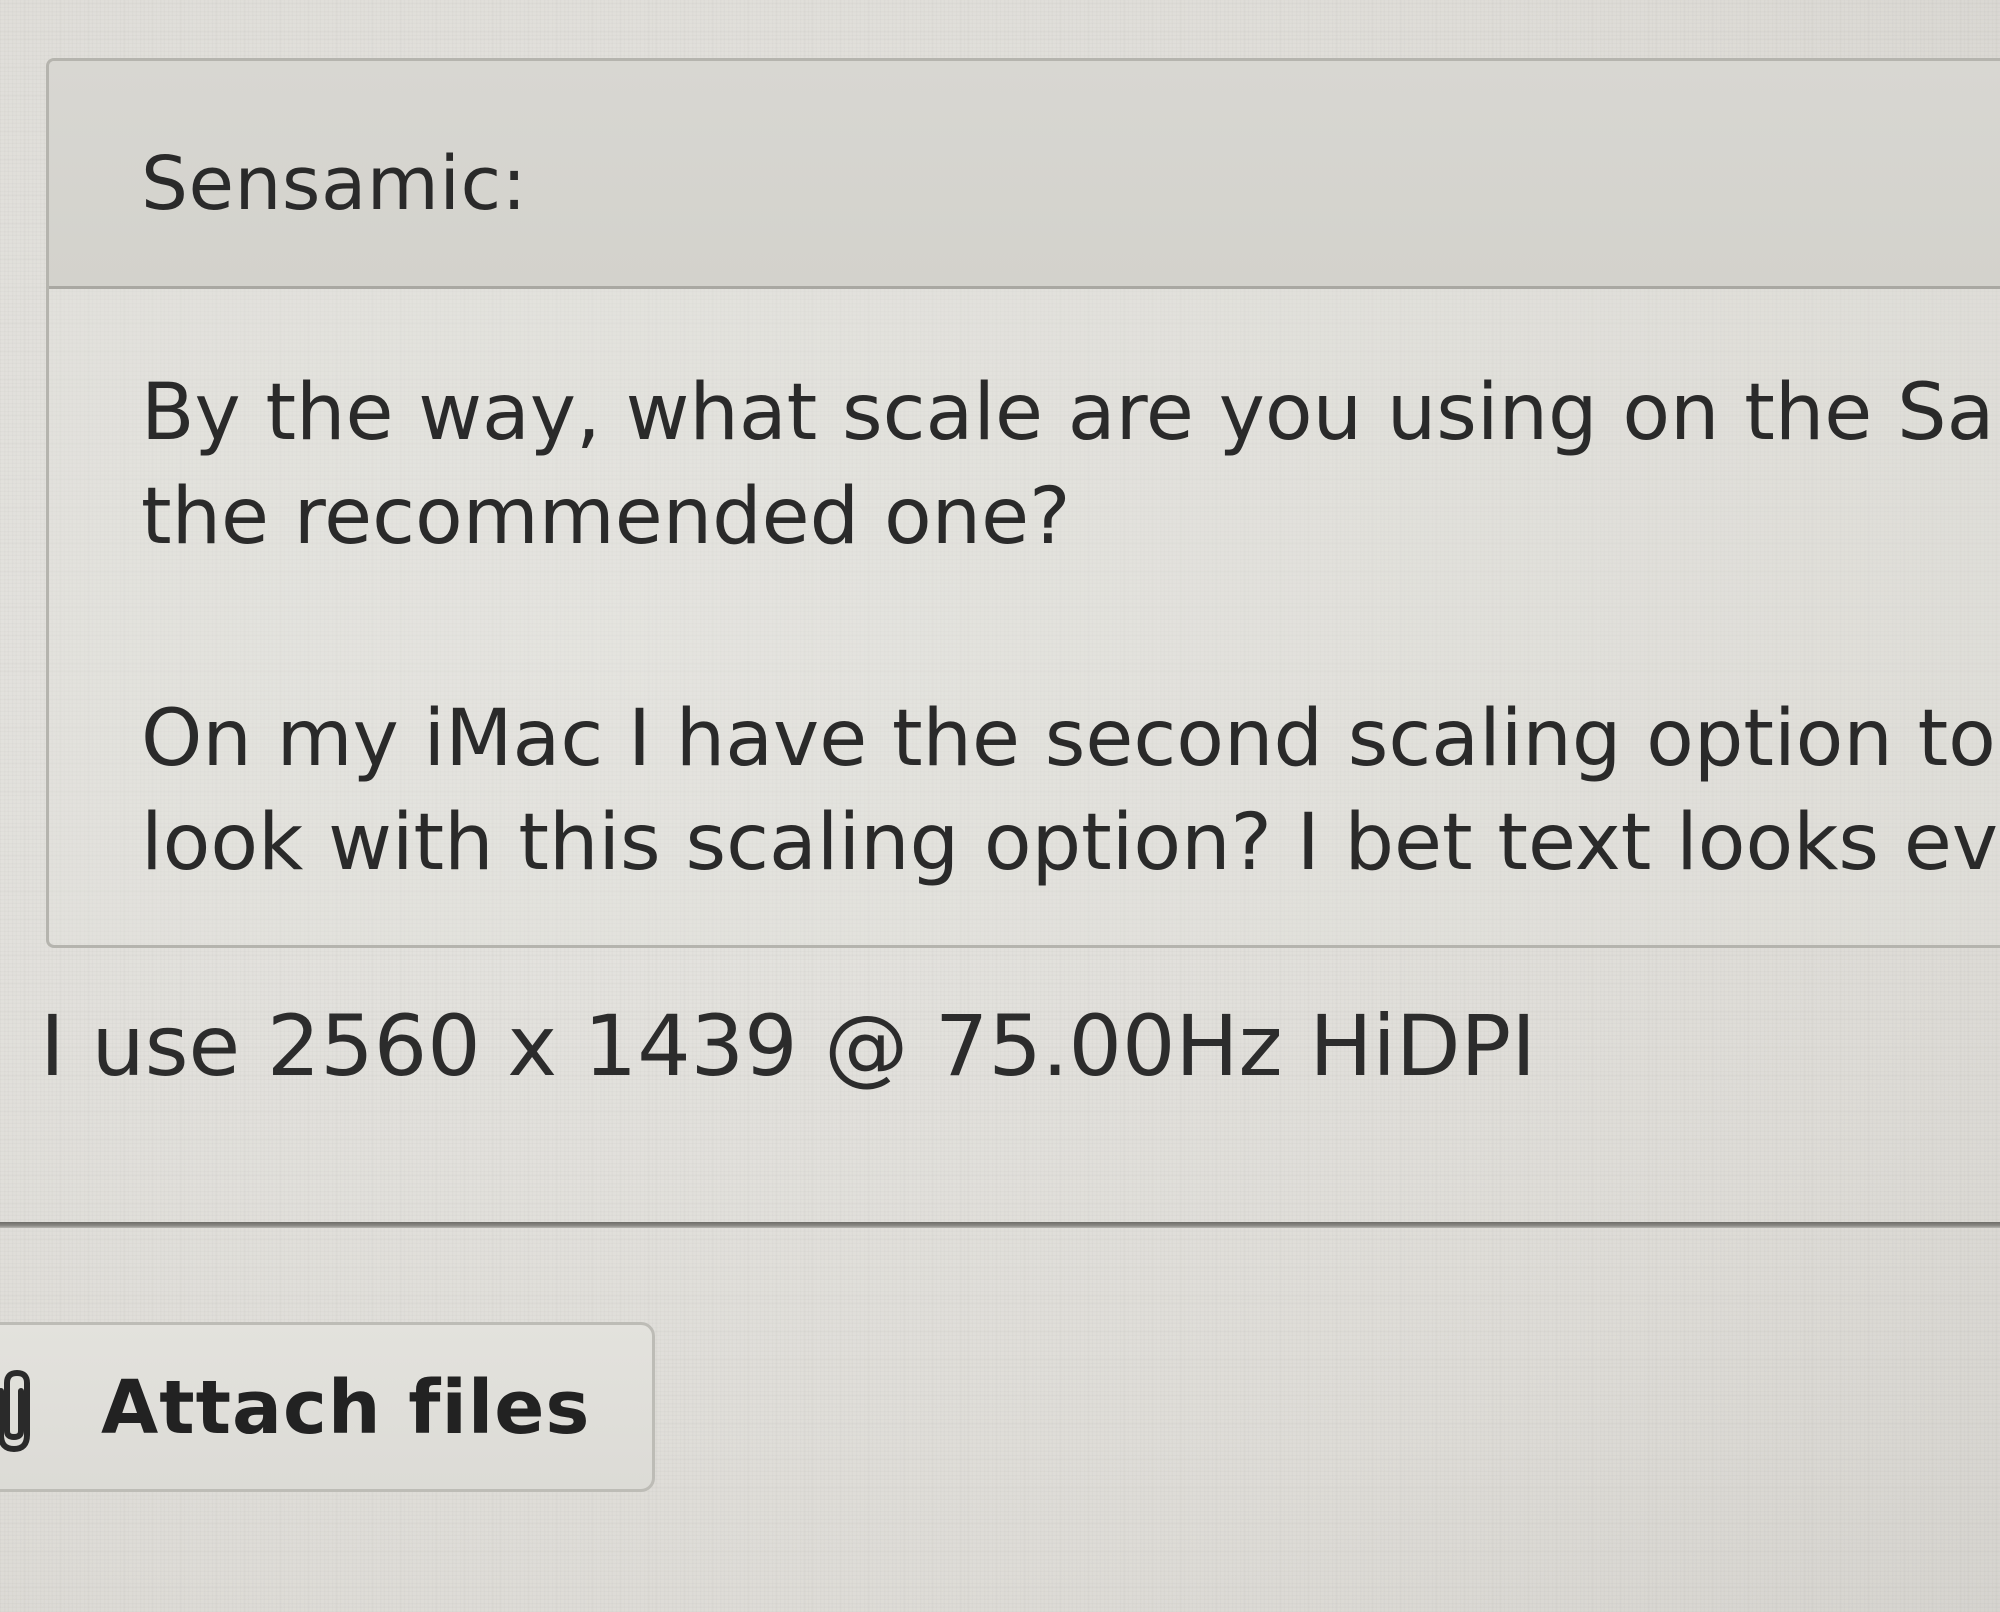 This screenshot has height=1612, width=2000. I want to click on quote-author: Sensamic:, so click(334, 184).